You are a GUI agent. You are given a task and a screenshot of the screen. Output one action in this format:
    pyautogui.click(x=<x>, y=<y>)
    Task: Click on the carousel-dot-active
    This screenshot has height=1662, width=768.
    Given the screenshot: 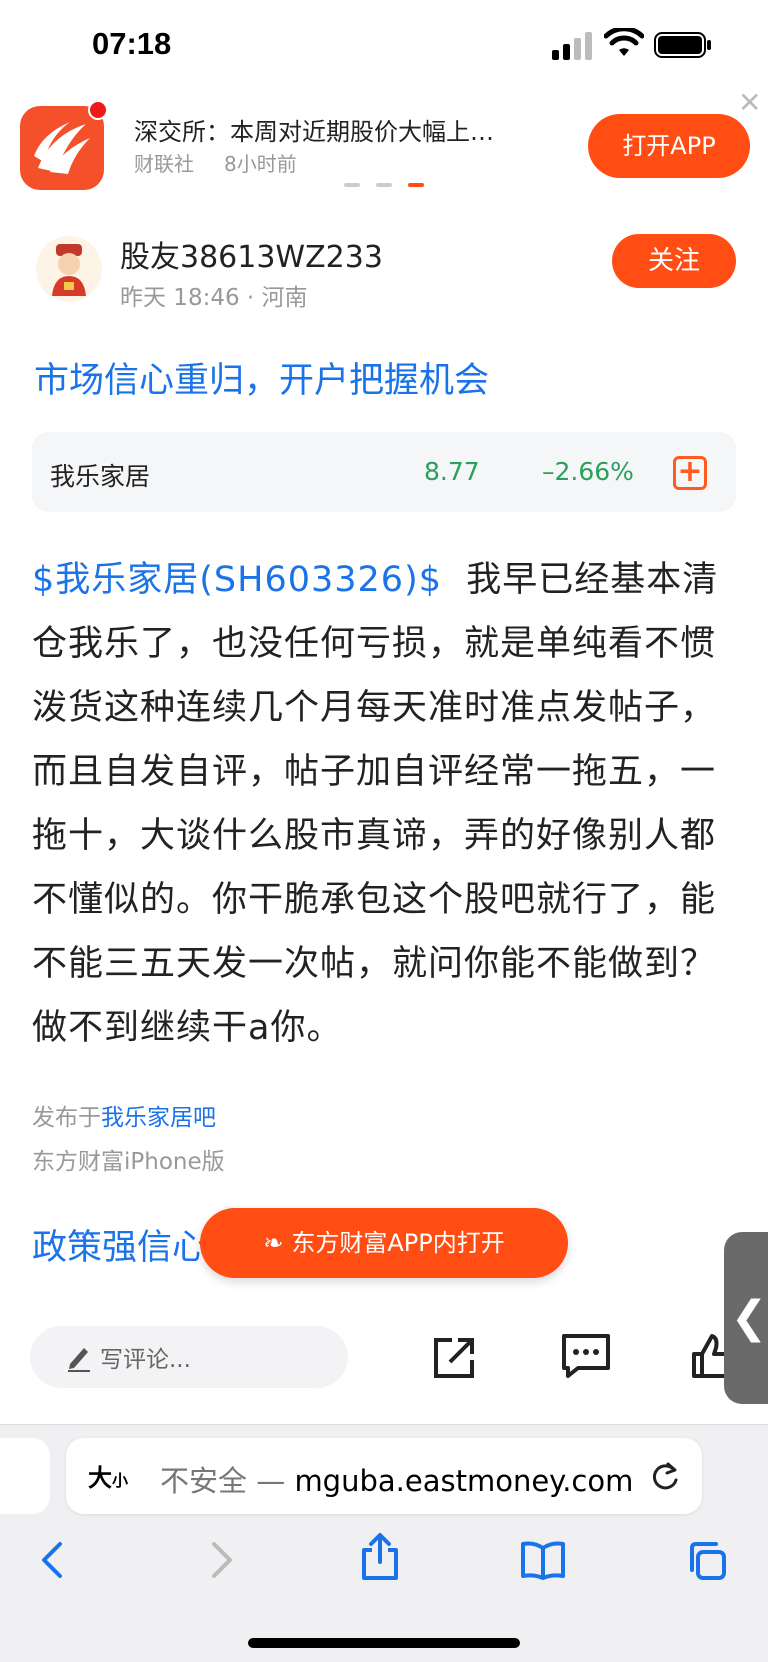 What is the action you would take?
    pyautogui.click(x=416, y=185)
    